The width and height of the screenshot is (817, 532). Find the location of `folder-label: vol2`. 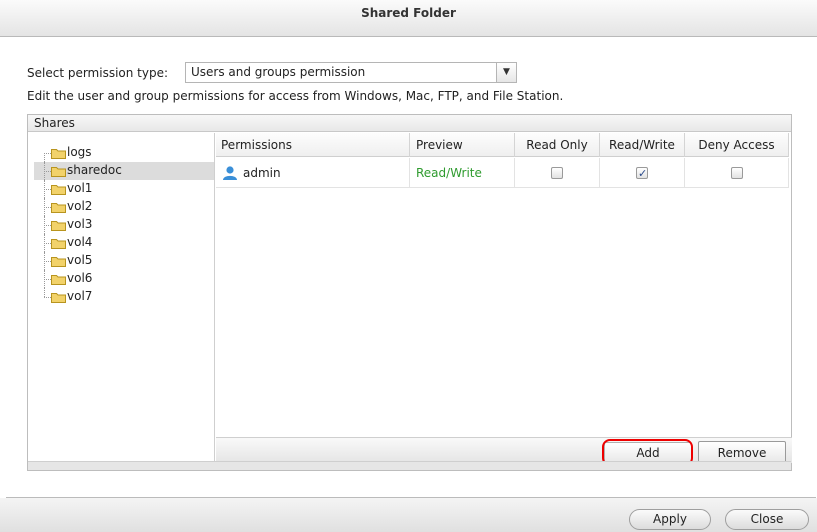

folder-label: vol2 is located at coordinates (80, 206).